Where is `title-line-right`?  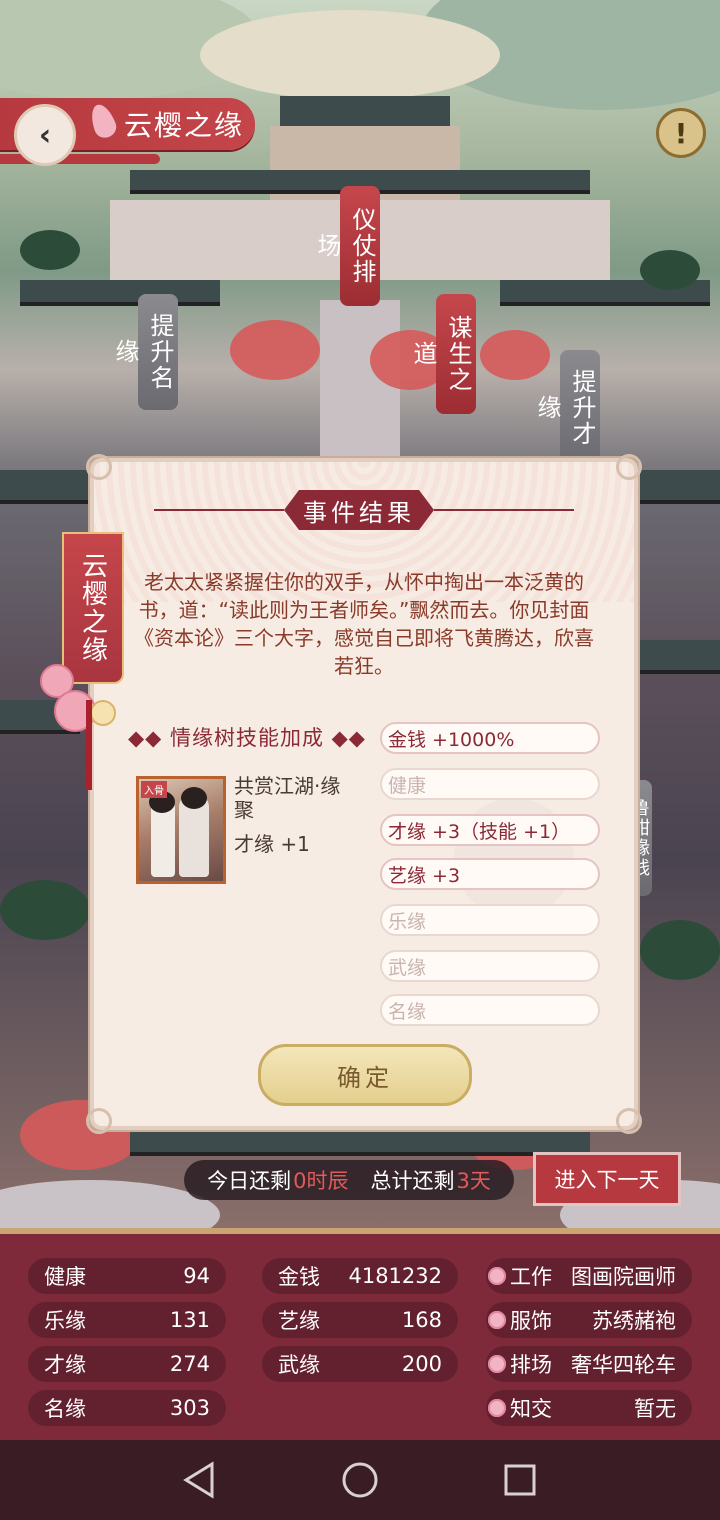 title-line-right is located at coordinates (504, 510).